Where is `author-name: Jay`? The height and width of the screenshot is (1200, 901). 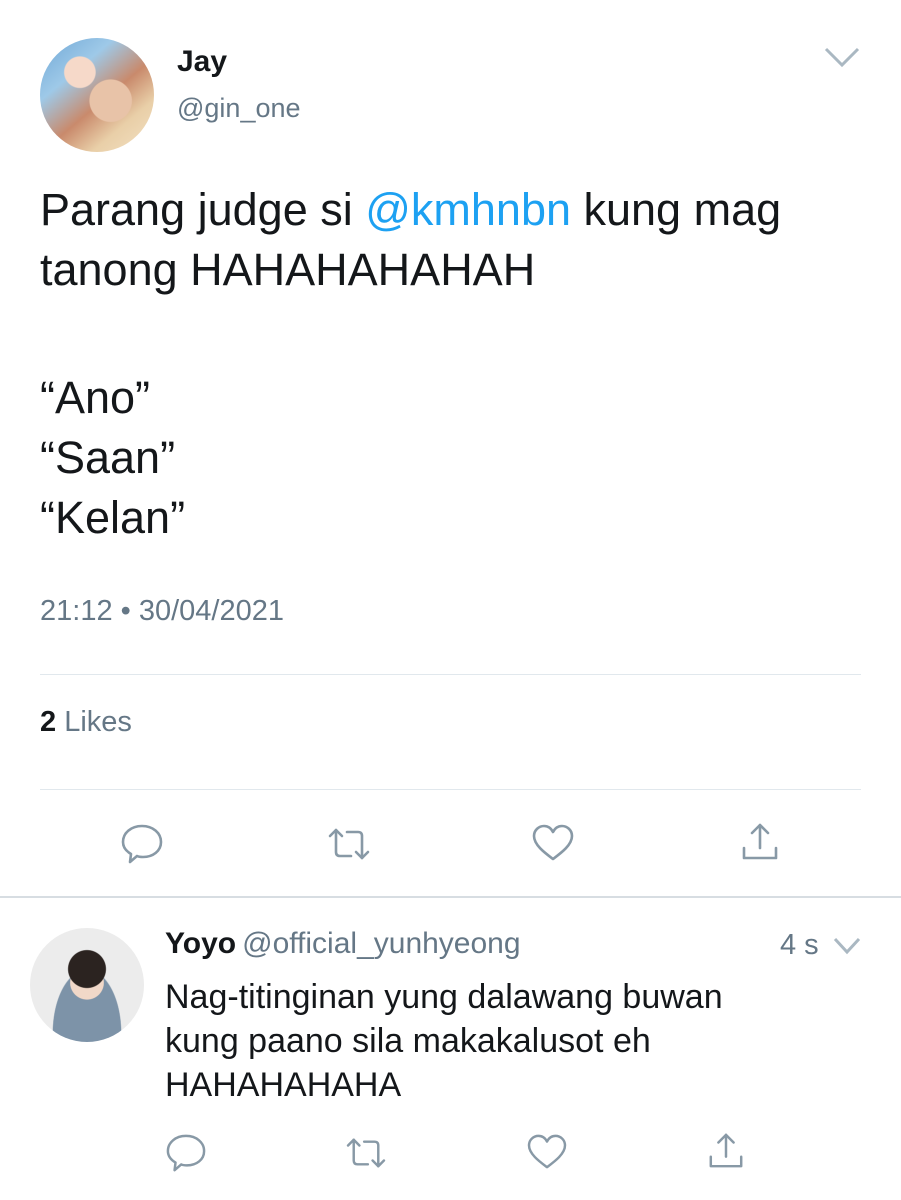 author-name: Jay is located at coordinates (202, 62).